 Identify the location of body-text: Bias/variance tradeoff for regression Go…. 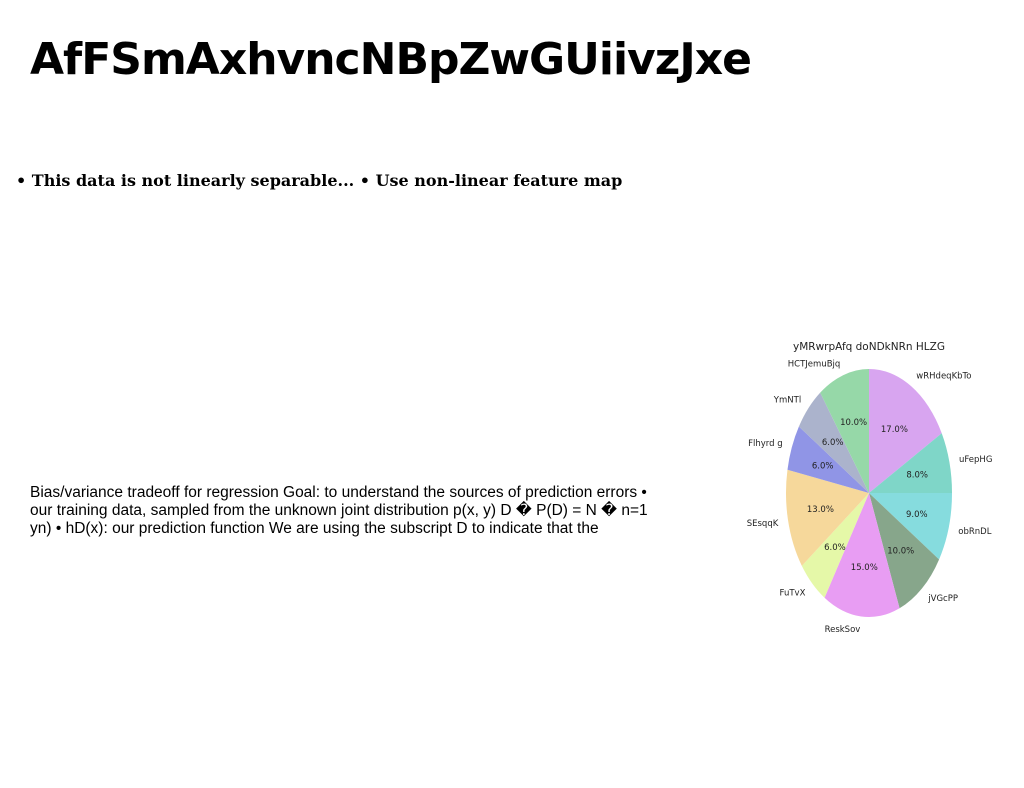
(339, 510).